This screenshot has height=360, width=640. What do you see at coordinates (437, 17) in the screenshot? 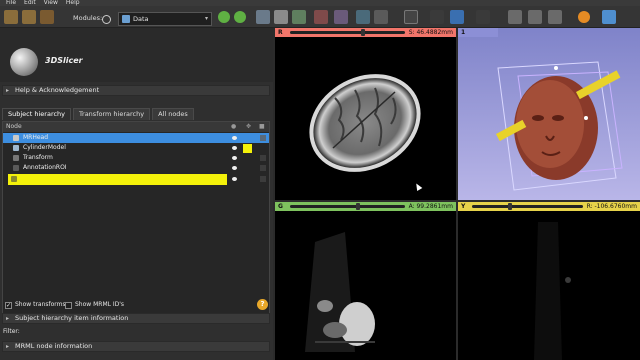
I see `mouse-mode-icon` at bounding box center [437, 17].